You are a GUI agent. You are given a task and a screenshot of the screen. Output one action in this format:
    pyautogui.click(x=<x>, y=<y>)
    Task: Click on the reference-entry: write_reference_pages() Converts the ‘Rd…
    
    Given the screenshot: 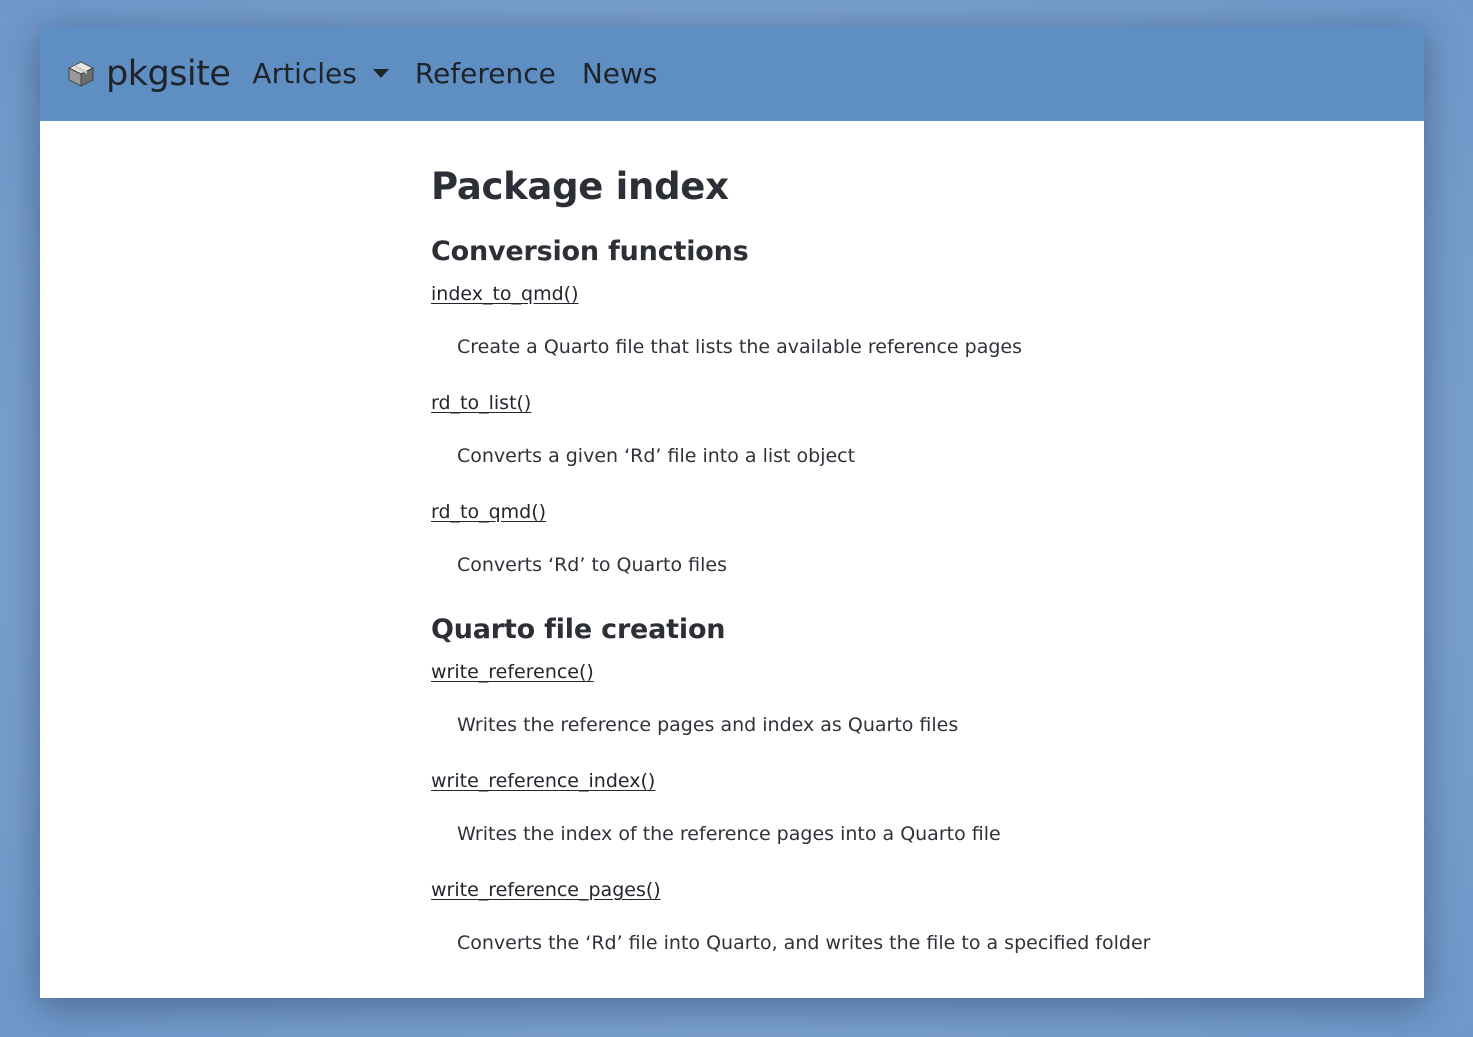 What is the action you would take?
    pyautogui.click(x=881, y=910)
    